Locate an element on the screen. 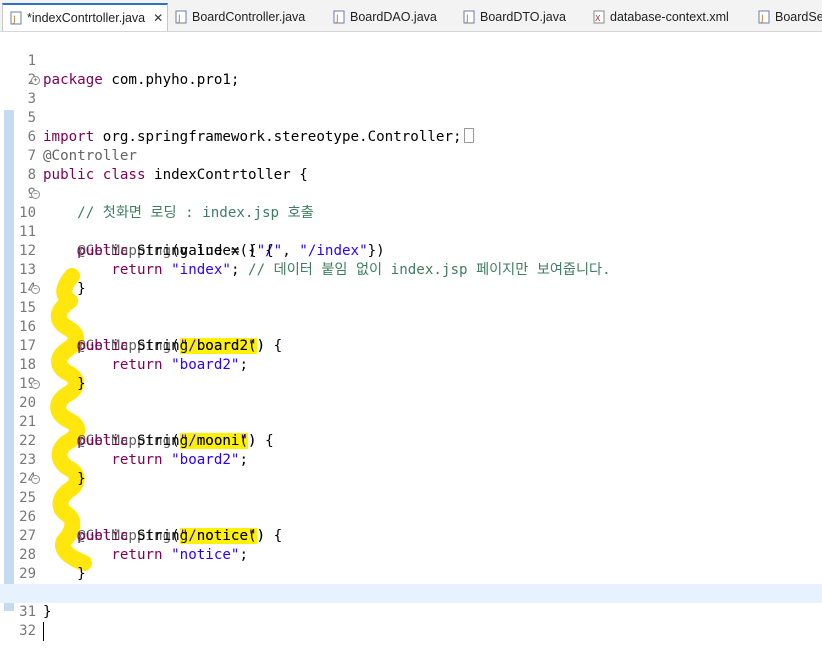 The image size is (822, 660). code-line: 1 package com.phyho.pro1; is located at coordinates (411, 60).